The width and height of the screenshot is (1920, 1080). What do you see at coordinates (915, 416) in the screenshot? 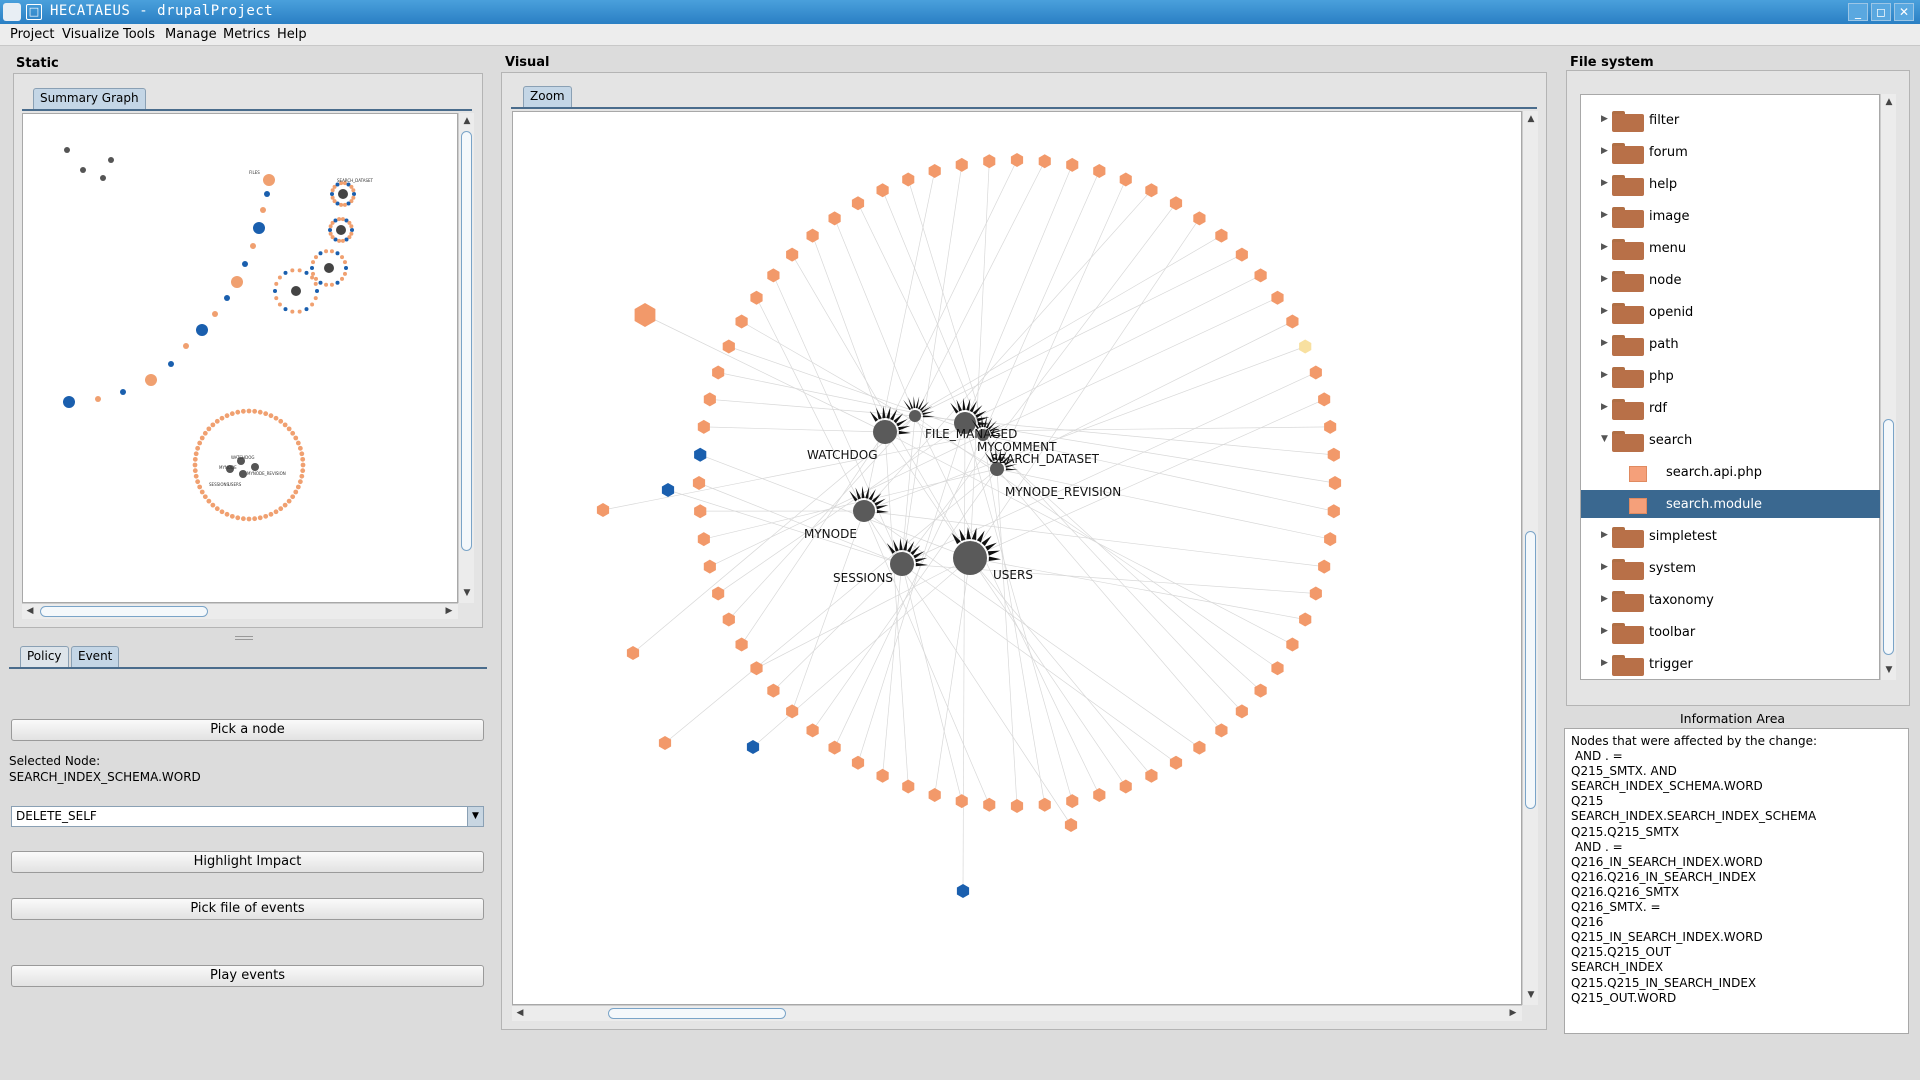
I see `table-node` at bounding box center [915, 416].